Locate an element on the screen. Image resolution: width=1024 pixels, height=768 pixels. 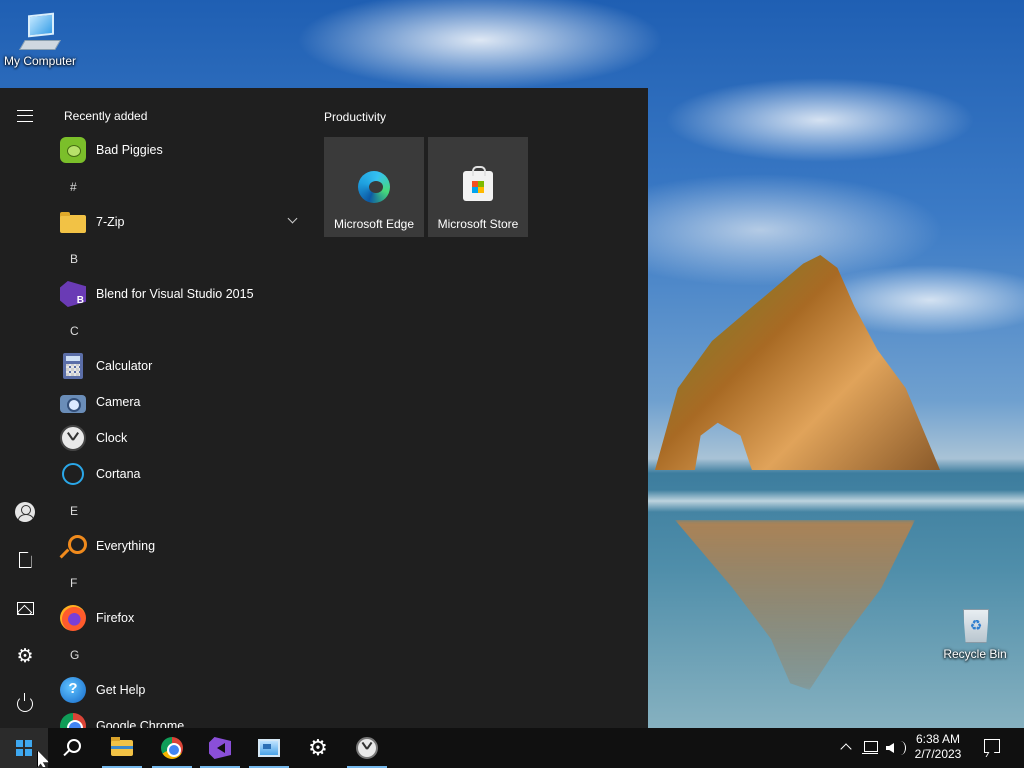
letter-header: F is located at coordinates (73, 583).